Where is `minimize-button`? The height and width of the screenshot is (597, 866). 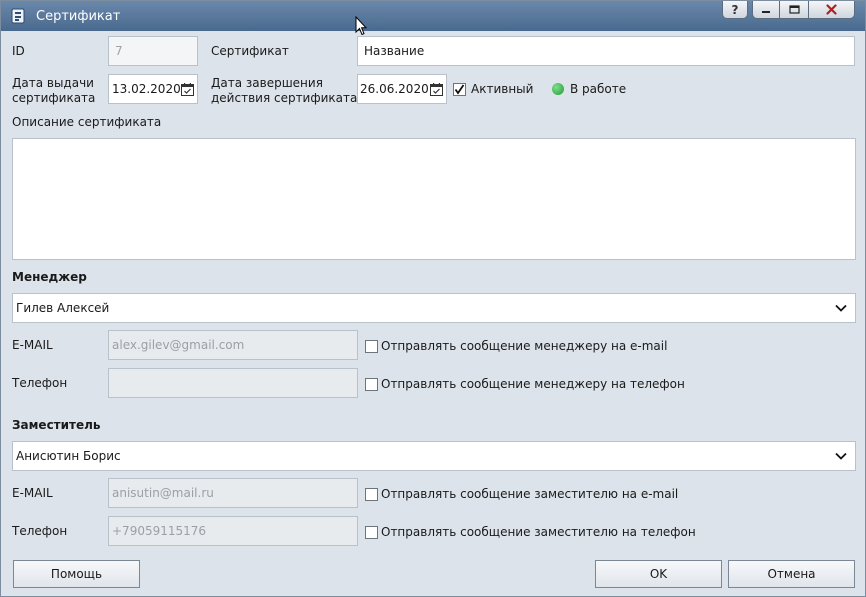
minimize-button is located at coordinates (766, 10).